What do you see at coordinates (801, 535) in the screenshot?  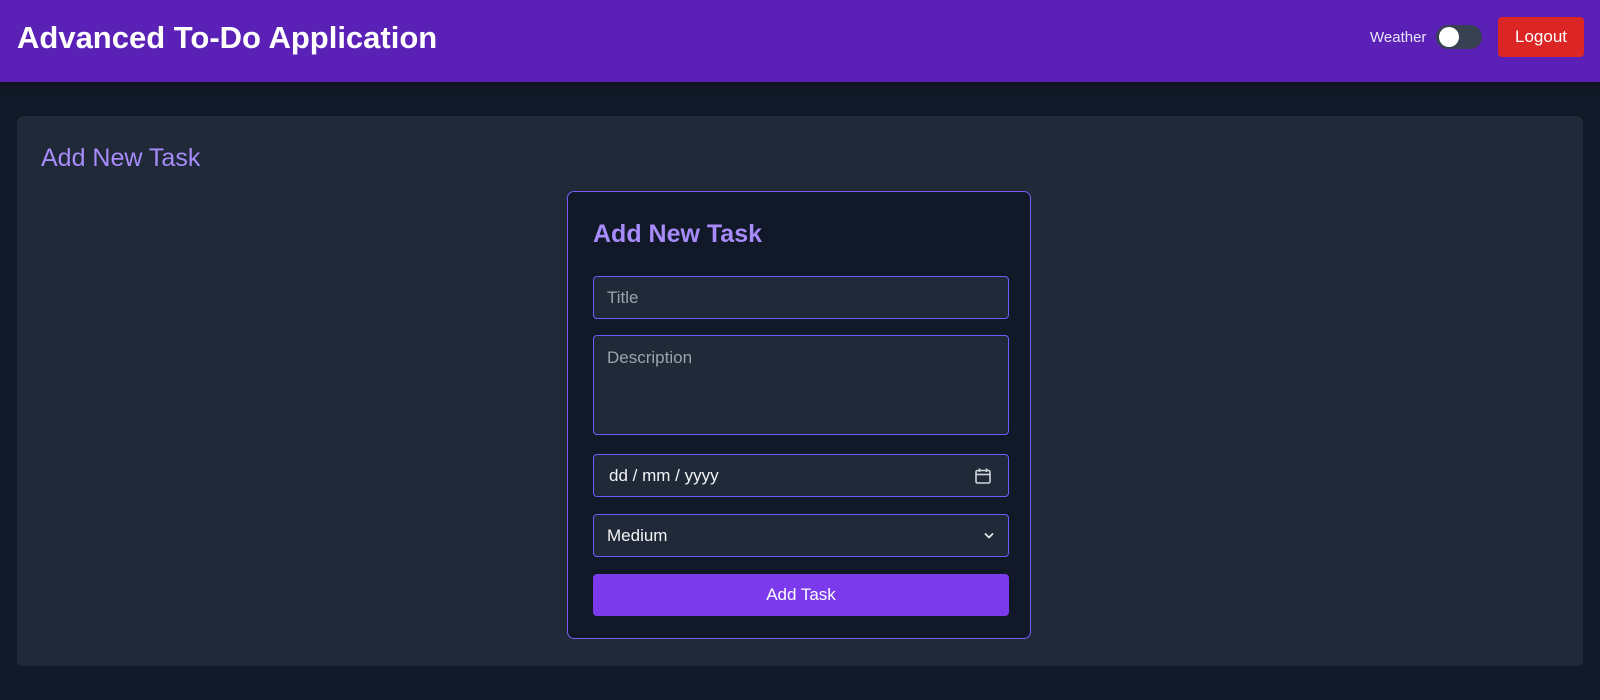 I see `priority-select: Medium` at bounding box center [801, 535].